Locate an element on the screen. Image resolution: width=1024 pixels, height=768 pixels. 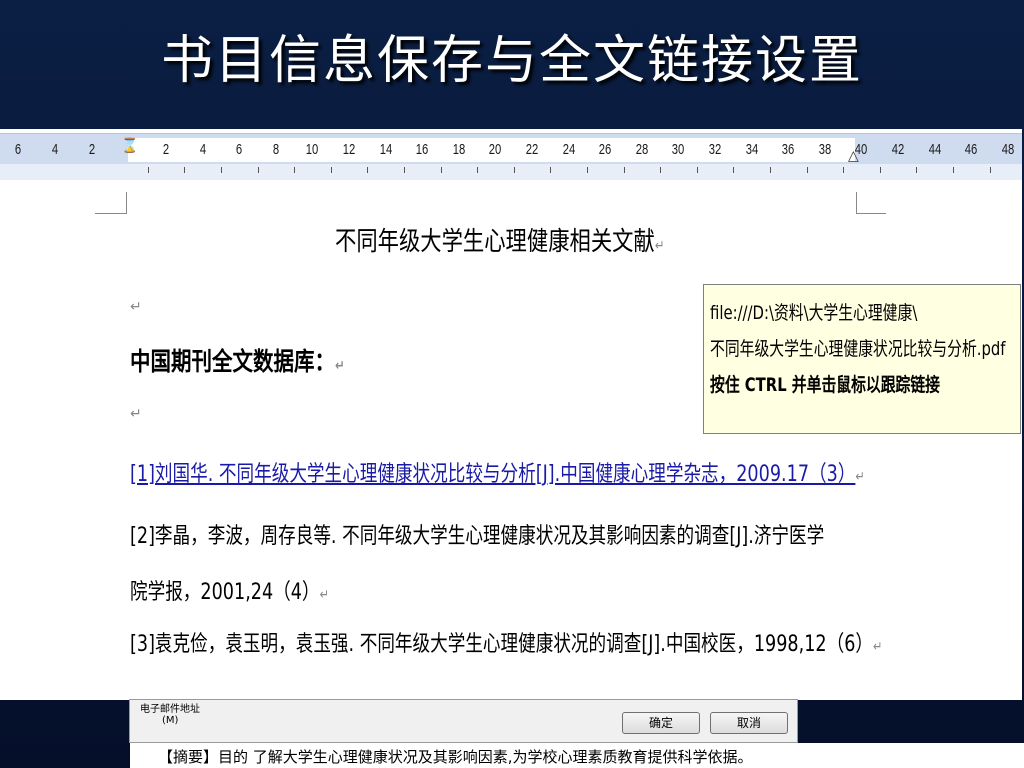
ruler-number: 48 is located at coordinates (1008, 149).